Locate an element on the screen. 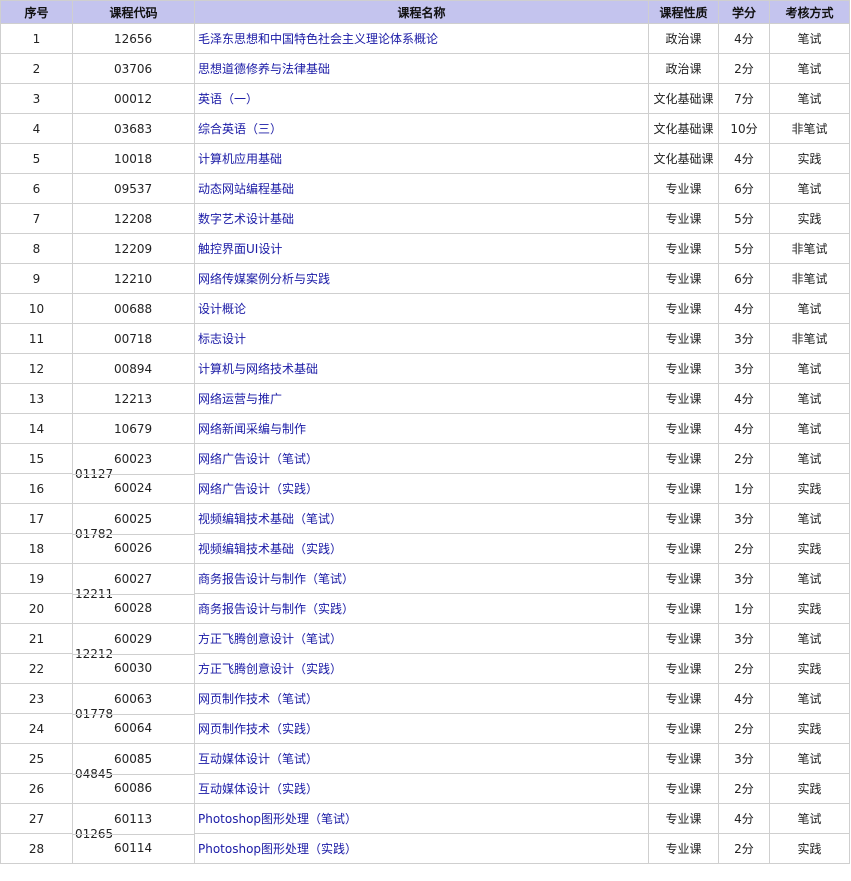 This screenshot has height=881, width=851. course-name-link: 数字艺术设计基础 is located at coordinates (246, 219).